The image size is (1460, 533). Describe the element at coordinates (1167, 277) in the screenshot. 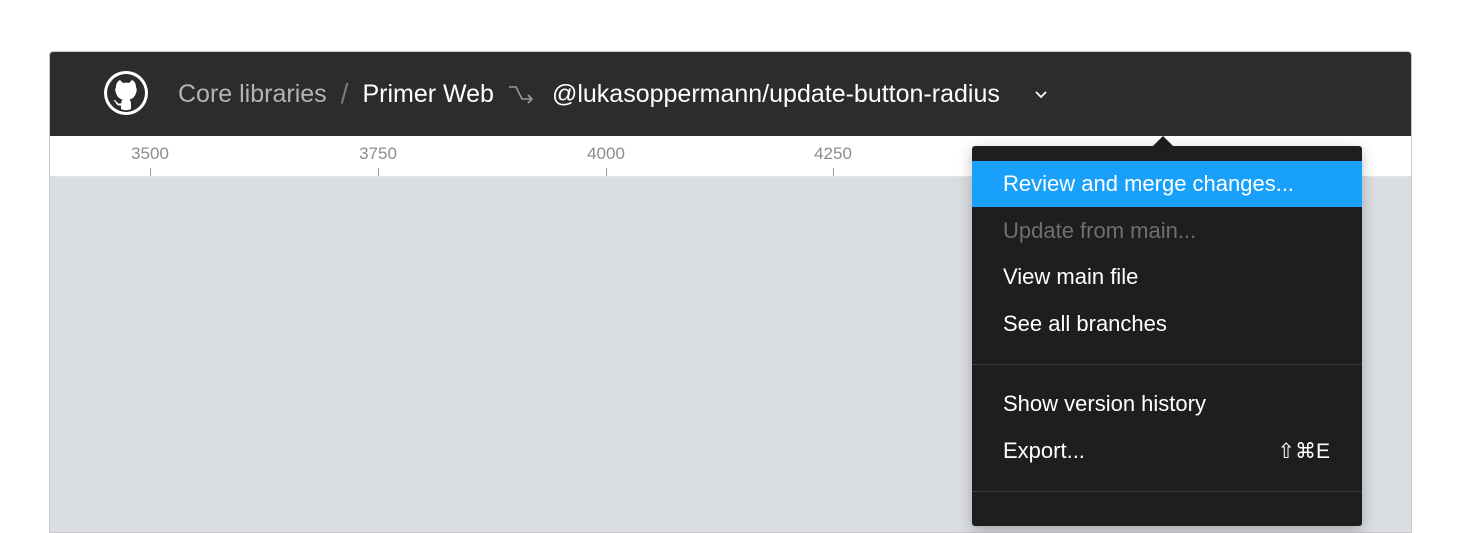

I see `menu-item-view-main-file: View main file` at that location.